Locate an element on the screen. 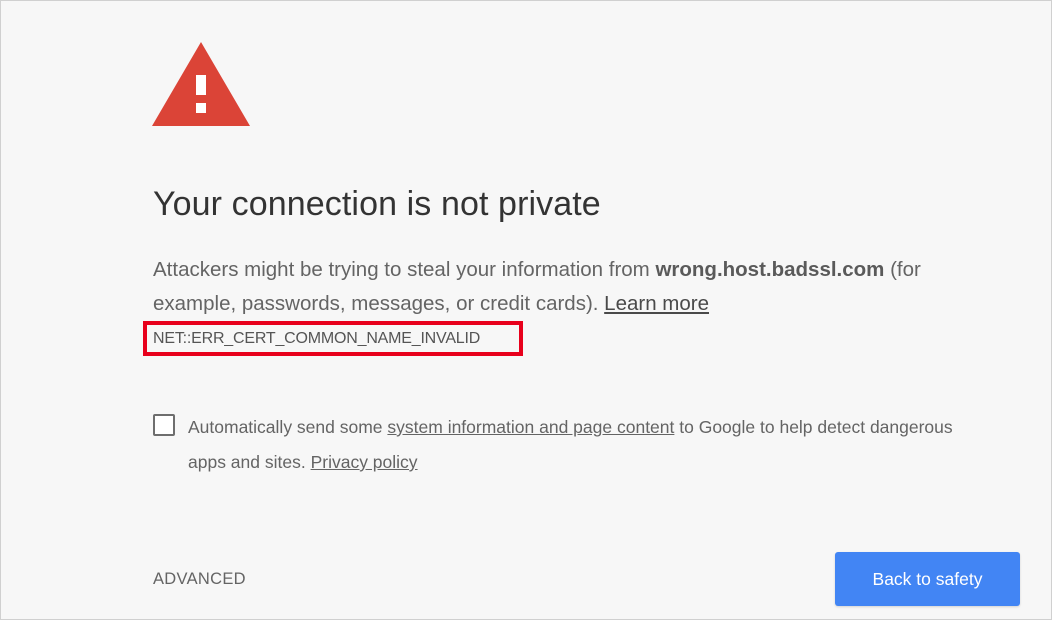  opt-in-prefix: Automatically send some is located at coordinates (288, 427).